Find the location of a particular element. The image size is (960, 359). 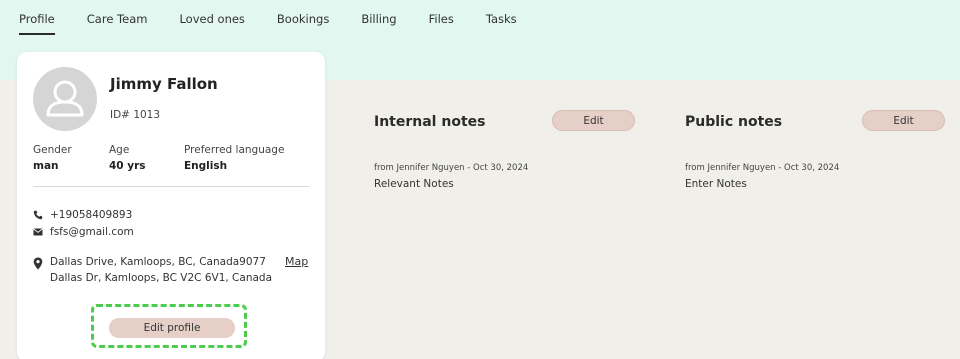

internal-notes-body: Relevant Notes is located at coordinates (414, 184).